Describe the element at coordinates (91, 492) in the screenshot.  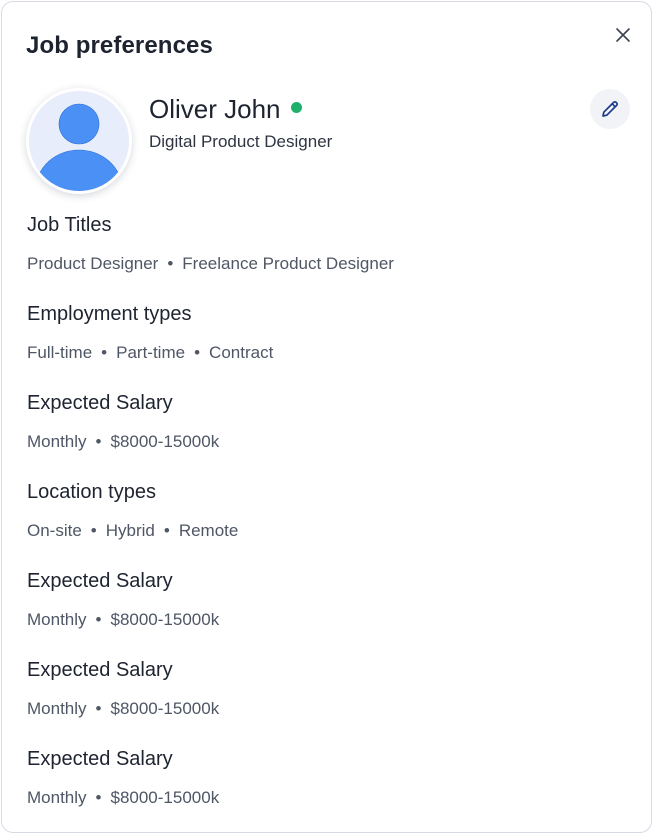
I see `section-heading: Location types` at that location.